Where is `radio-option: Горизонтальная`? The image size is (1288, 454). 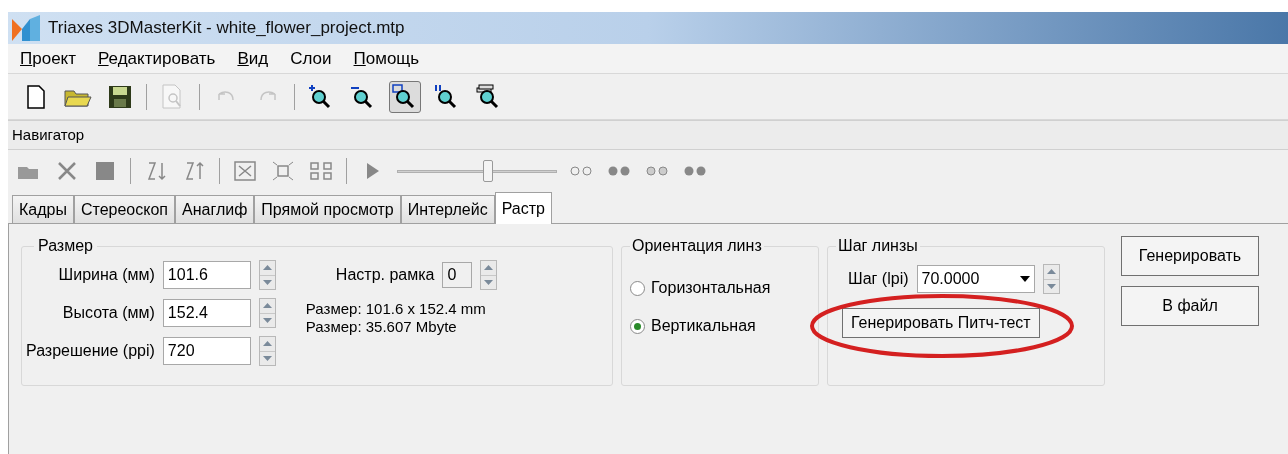
radio-option: Горизонтальная is located at coordinates (720, 288).